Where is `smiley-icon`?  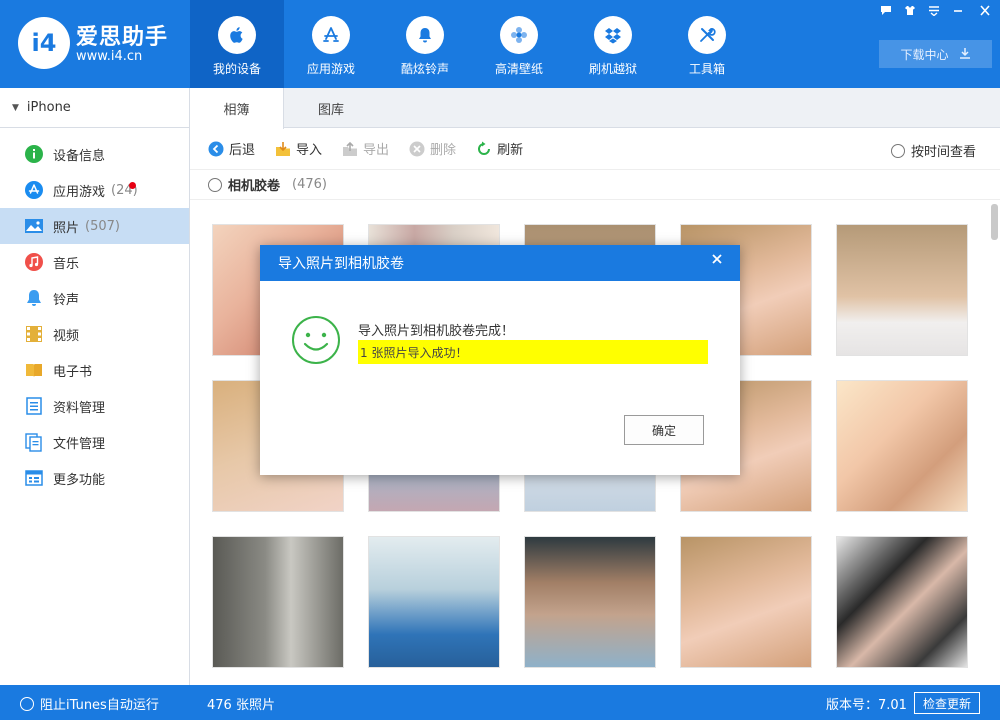 smiley-icon is located at coordinates (316, 340).